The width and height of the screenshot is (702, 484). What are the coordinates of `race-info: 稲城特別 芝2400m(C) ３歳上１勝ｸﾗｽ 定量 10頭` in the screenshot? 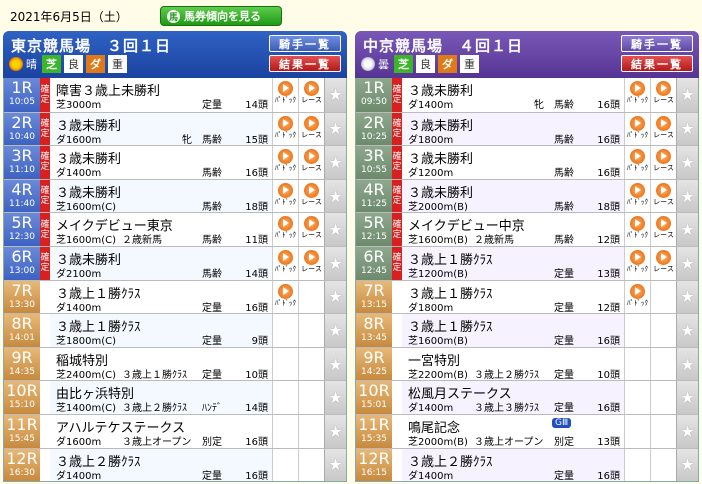 It's located at (161, 364).